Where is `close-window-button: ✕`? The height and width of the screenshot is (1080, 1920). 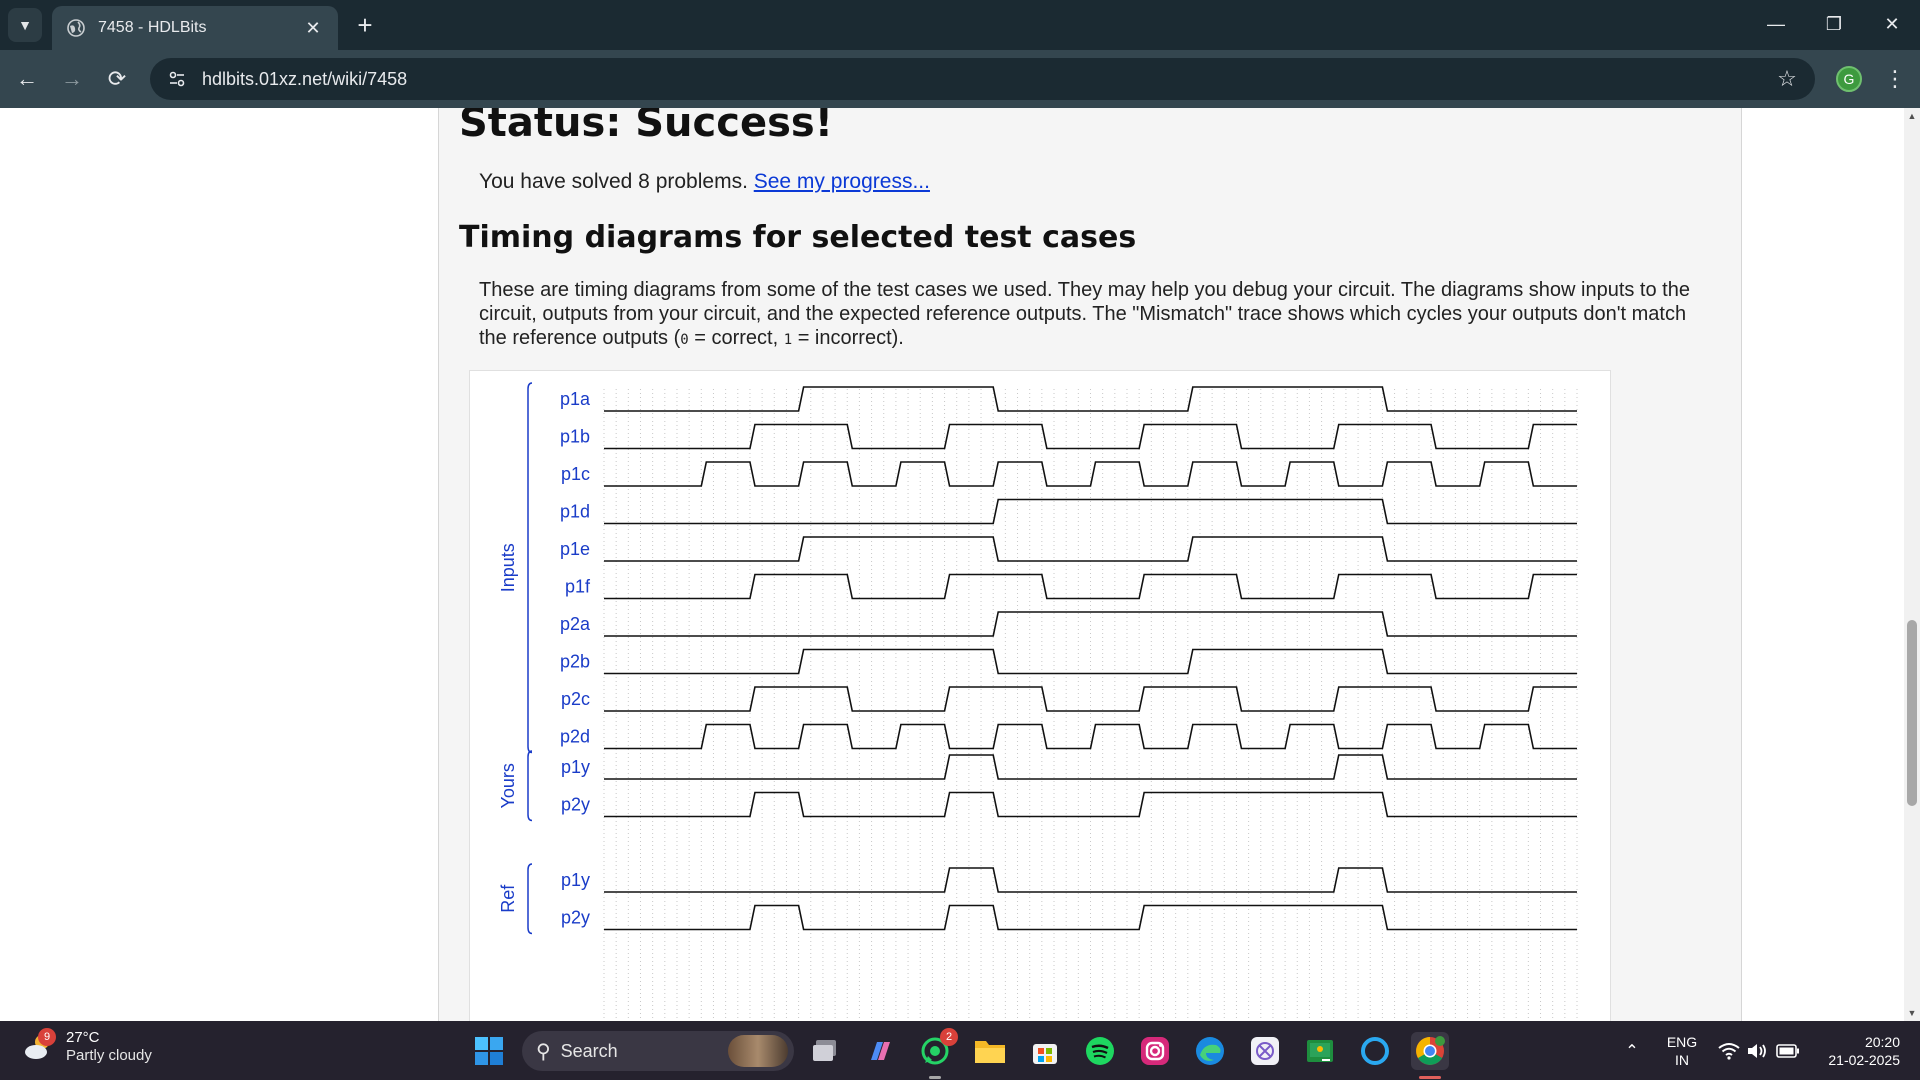
close-window-button: ✕ is located at coordinates (1892, 24).